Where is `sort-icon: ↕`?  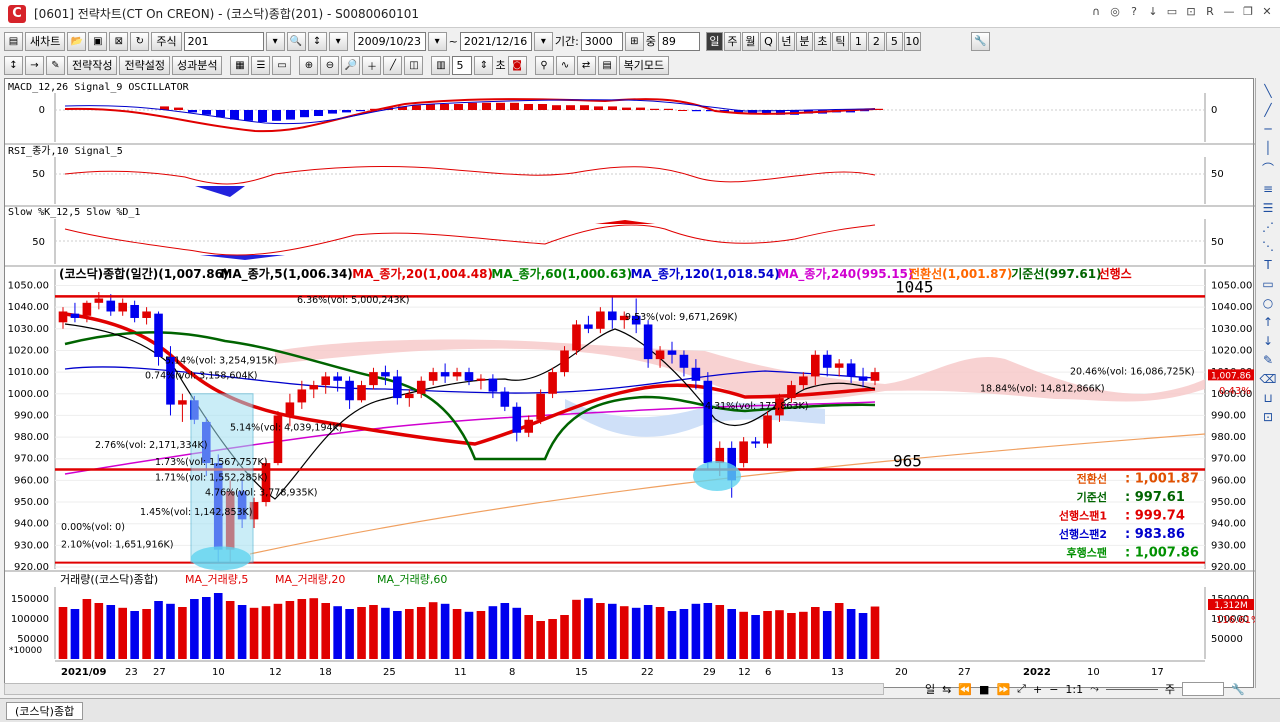
sort-icon: ↕ is located at coordinates (317, 41).